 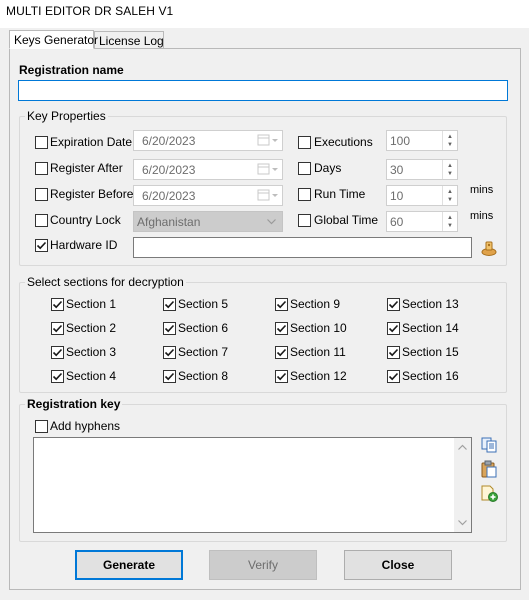 What do you see at coordinates (203, 376) in the screenshot?
I see `section-8-label: Section 8` at bounding box center [203, 376].